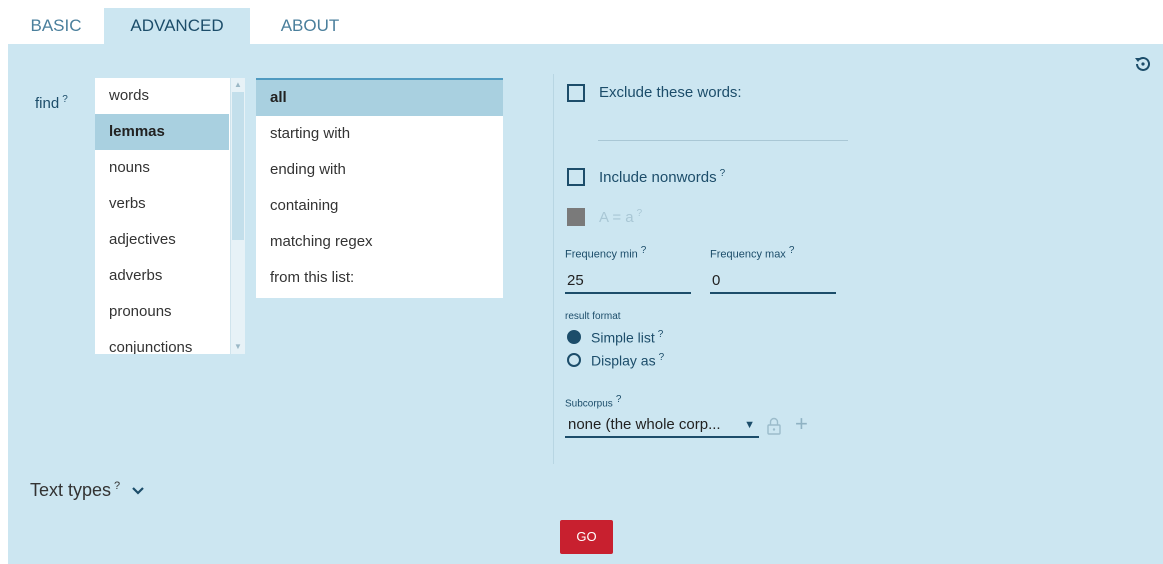 This screenshot has height=564, width=1163. Describe the element at coordinates (621, 217) in the screenshot. I see `case-insensitive-label: A = a?` at that location.